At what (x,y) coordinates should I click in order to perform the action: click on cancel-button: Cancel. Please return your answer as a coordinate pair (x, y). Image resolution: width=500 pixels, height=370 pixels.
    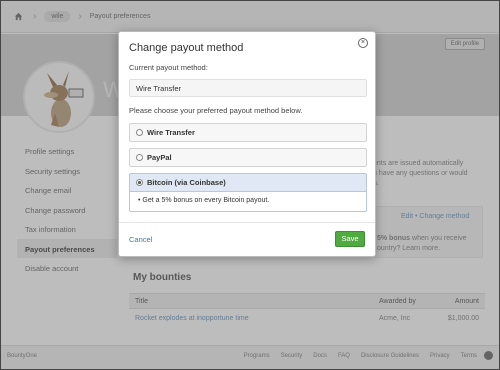
    Looking at the image, I should click on (140, 239).